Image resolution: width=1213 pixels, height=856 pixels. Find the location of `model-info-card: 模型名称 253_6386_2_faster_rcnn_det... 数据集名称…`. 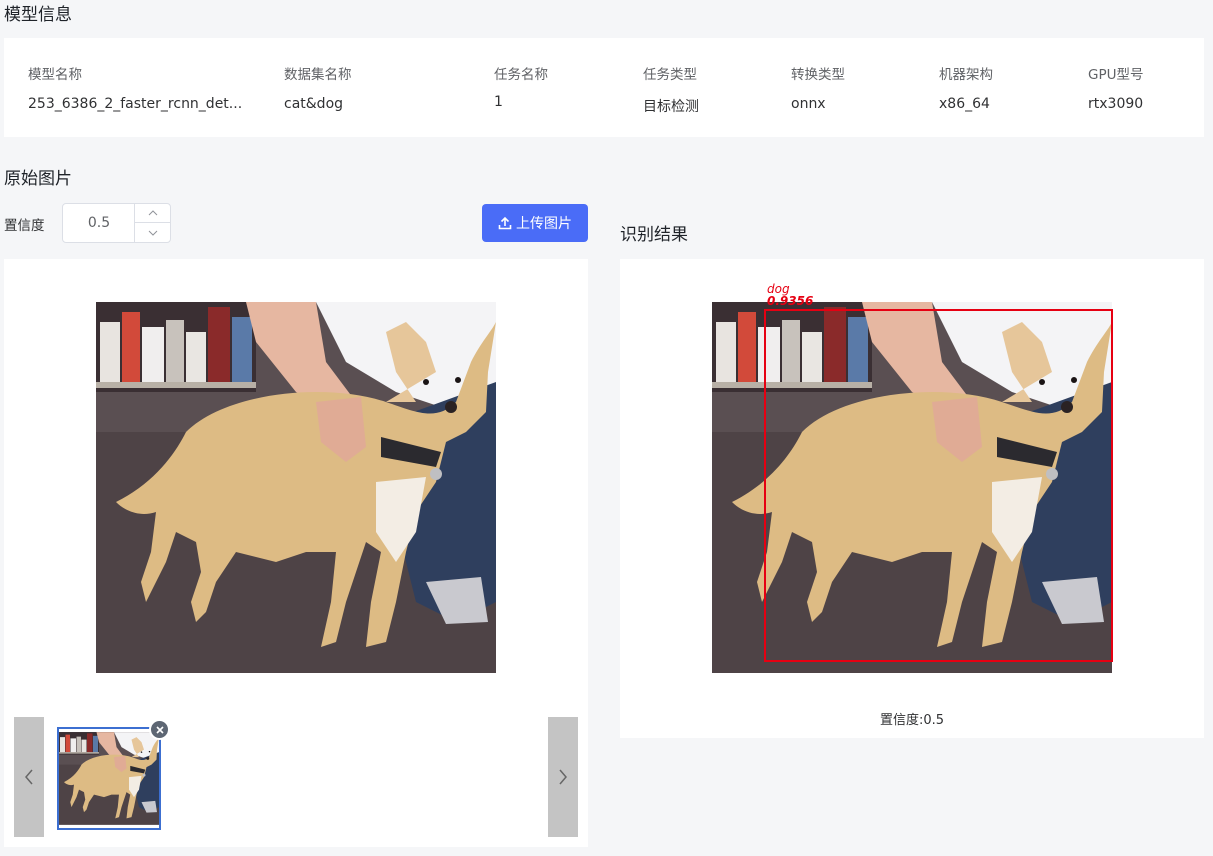

model-info-card: 模型名称 253_6386_2_faster_rcnn_det... 数据集名称… is located at coordinates (604, 87).